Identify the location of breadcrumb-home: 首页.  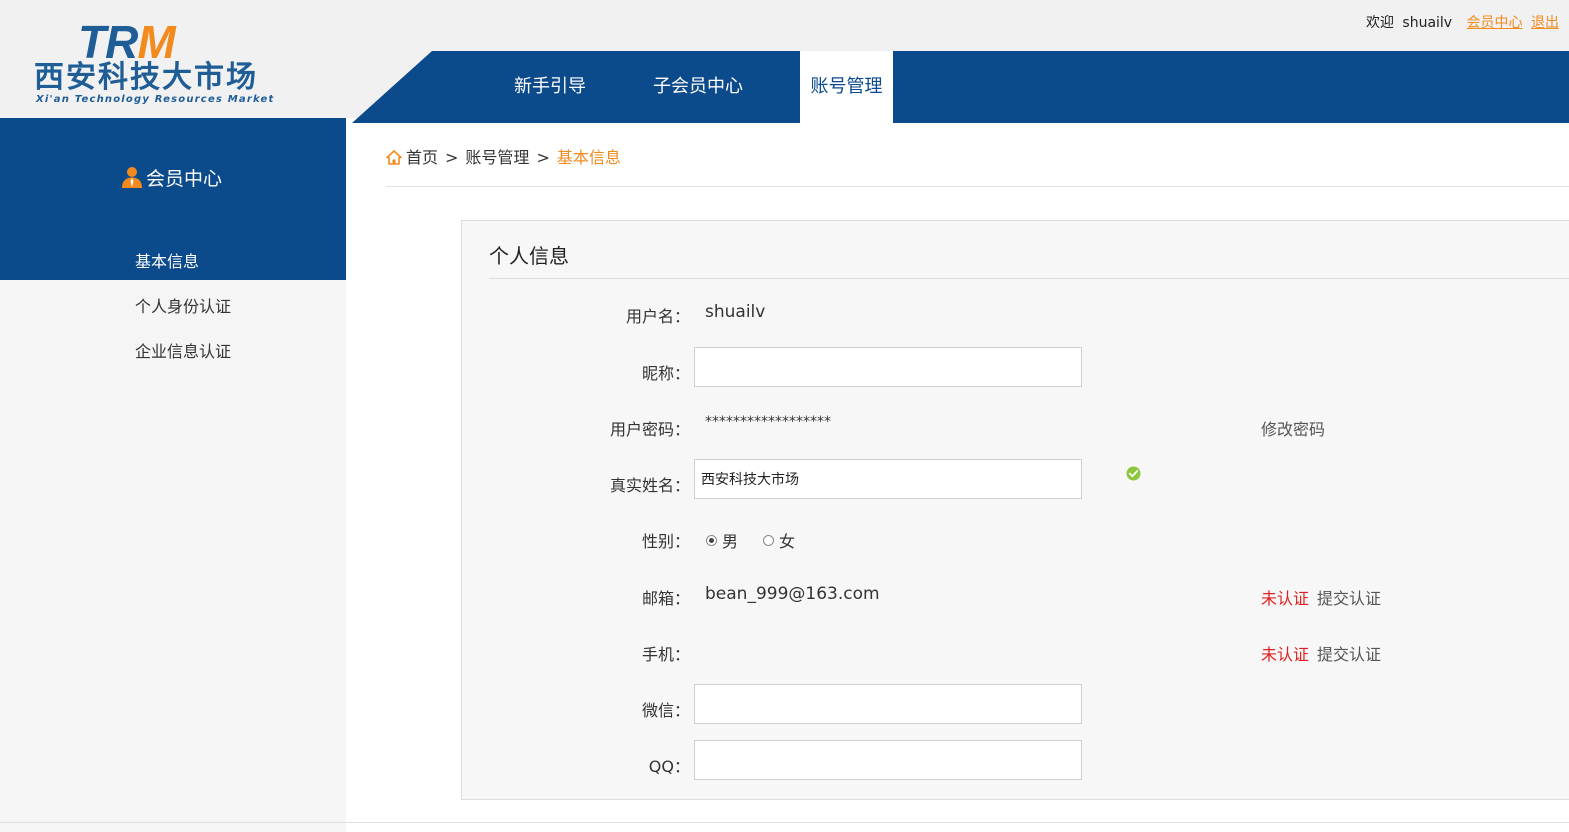
(422, 157).